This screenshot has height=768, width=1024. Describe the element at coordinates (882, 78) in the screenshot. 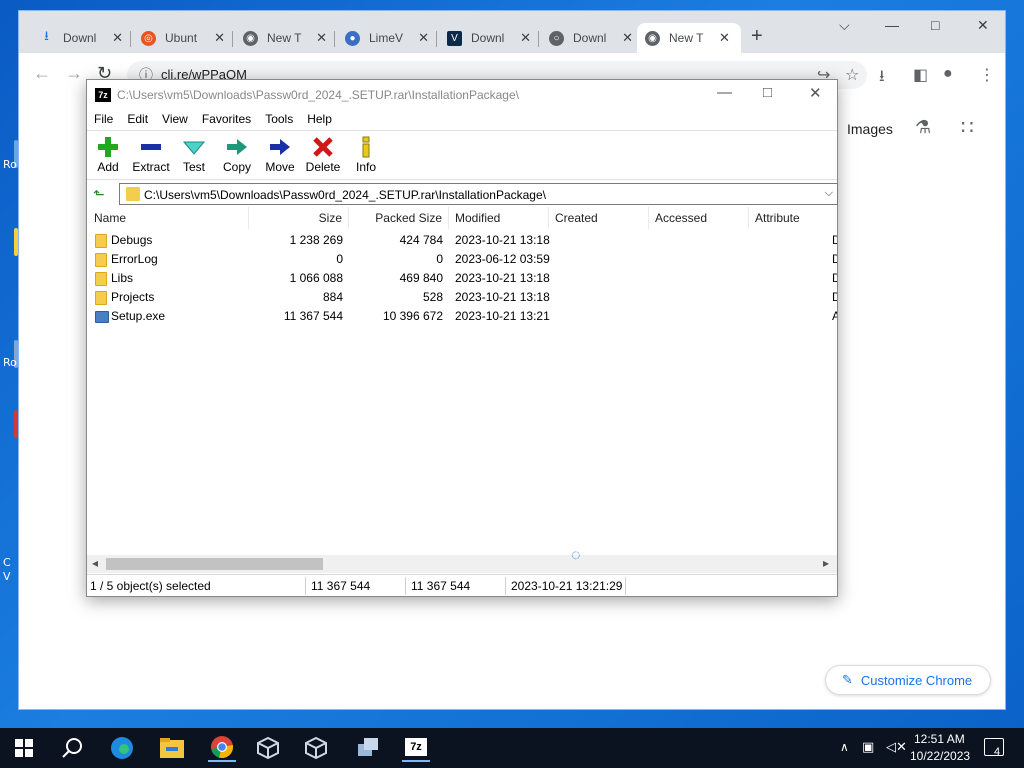

I see `downloads-icon: ⭳` at that location.